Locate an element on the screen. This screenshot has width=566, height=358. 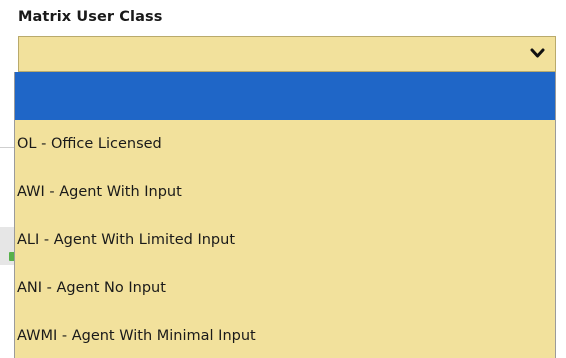
dropdown-option-ol: OL - Office Licensed is located at coordinates (285, 144).